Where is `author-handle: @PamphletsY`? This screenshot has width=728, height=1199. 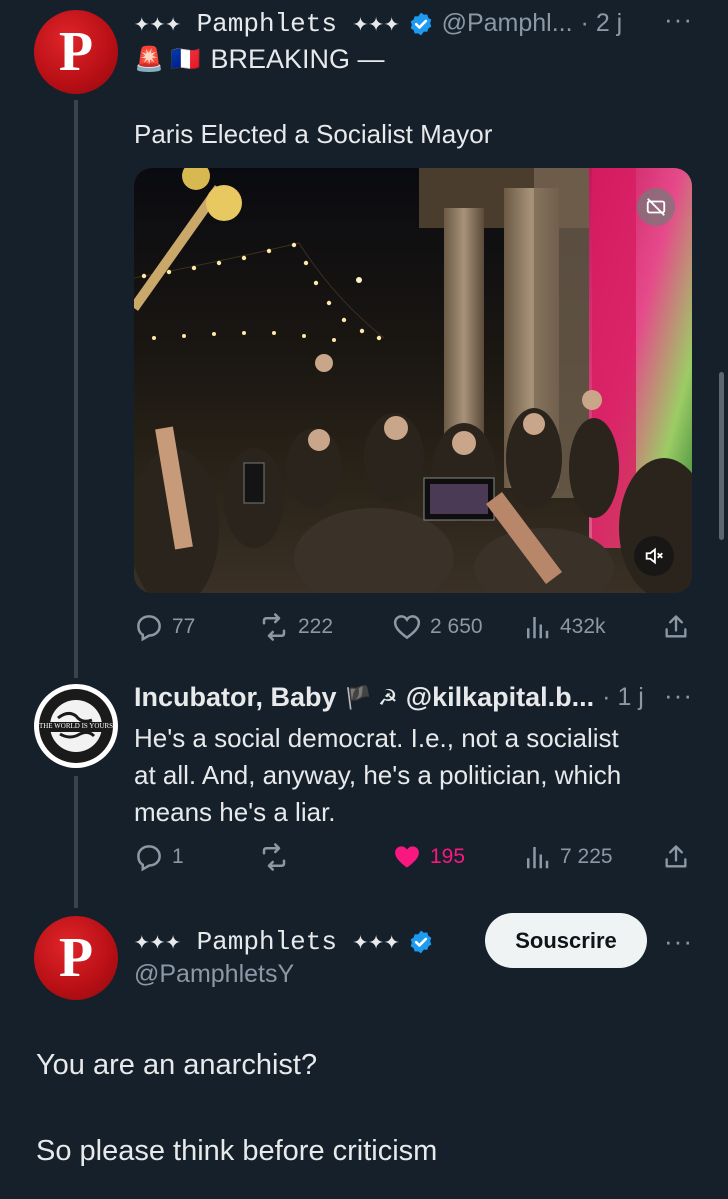 author-handle: @PamphletsY is located at coordinates (214, 974).